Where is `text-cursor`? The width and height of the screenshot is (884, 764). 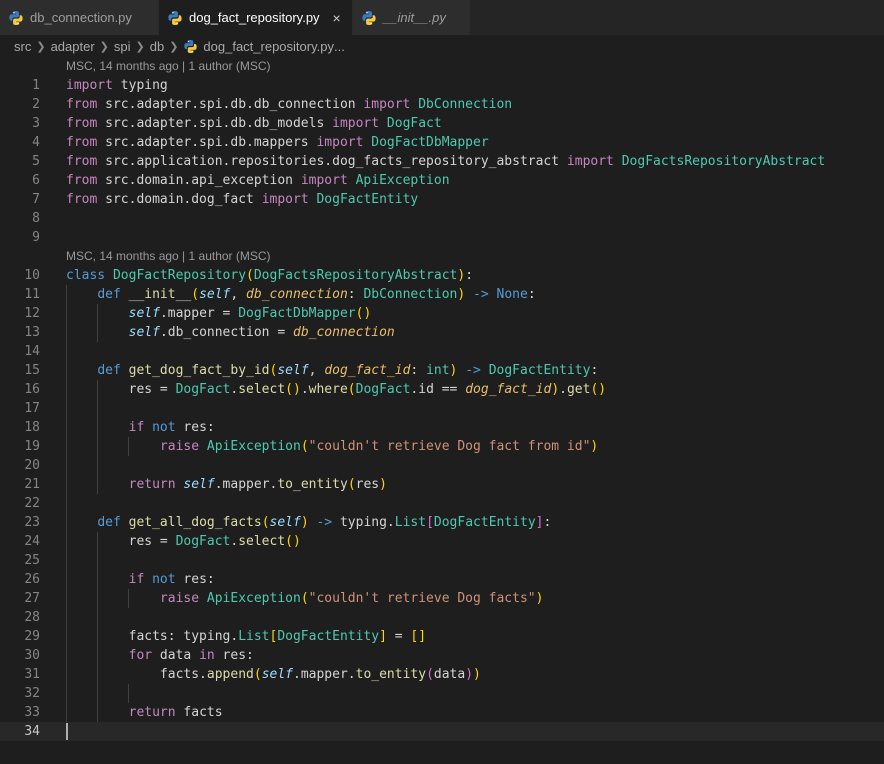 text-cursor is located at coordinates (67, 731).